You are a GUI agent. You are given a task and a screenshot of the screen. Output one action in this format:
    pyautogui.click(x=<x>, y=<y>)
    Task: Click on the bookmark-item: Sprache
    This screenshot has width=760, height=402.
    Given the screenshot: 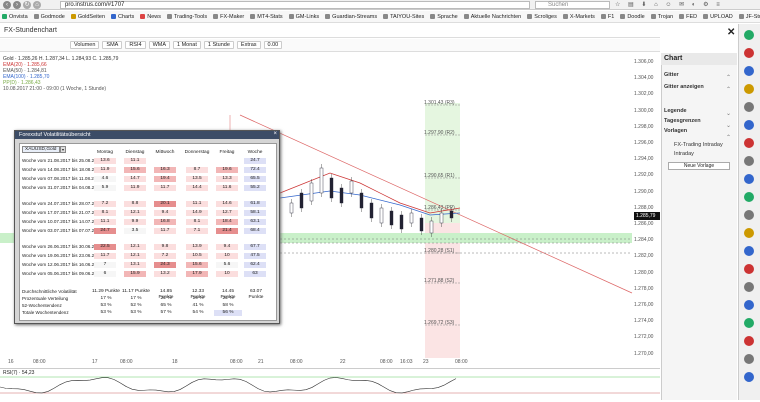 What is the action you would take?
    pyautogui.click(x=444, y=17)
    